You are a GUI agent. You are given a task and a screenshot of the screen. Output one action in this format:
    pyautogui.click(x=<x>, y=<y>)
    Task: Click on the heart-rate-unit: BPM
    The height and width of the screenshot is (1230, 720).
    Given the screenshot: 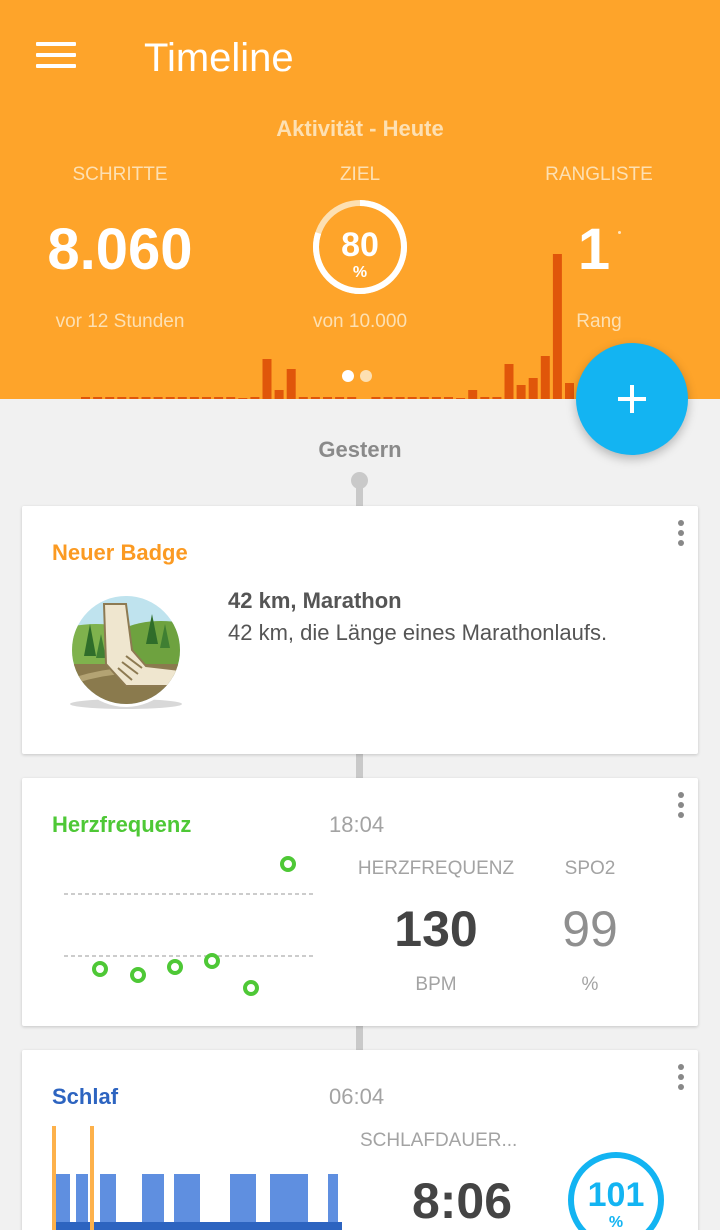 What is the action you would take?
    pyautogui.click(x=436, y=984)
    